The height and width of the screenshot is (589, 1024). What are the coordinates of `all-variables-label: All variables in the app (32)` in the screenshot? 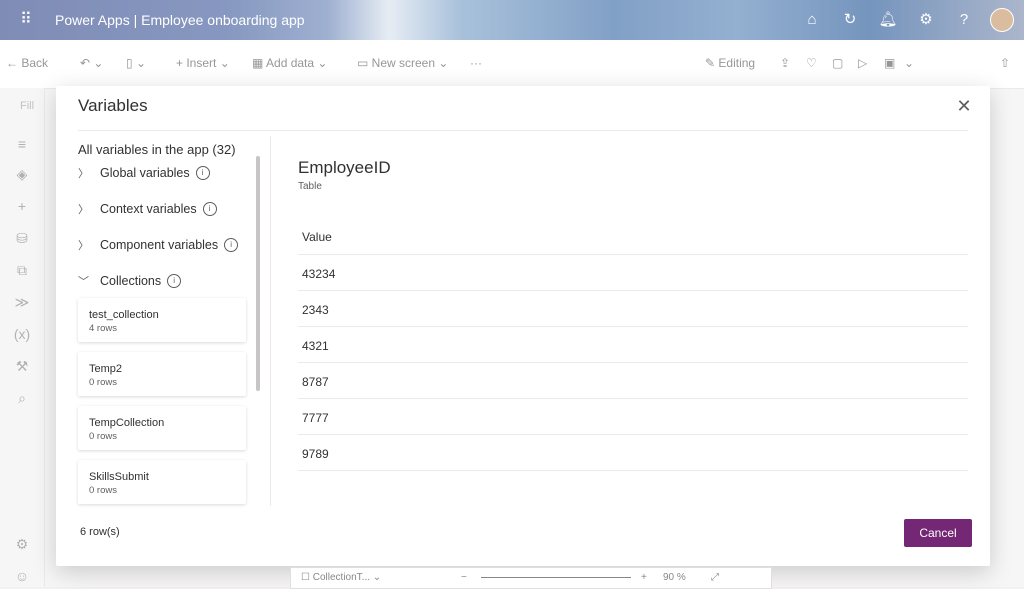 It's located at (157, 149).